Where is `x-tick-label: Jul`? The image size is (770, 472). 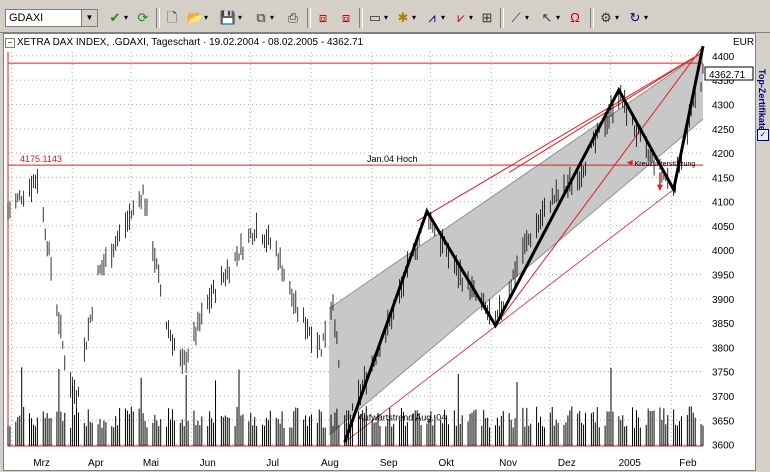 x-tick-label: Jul is located at coordinates (272, 463).